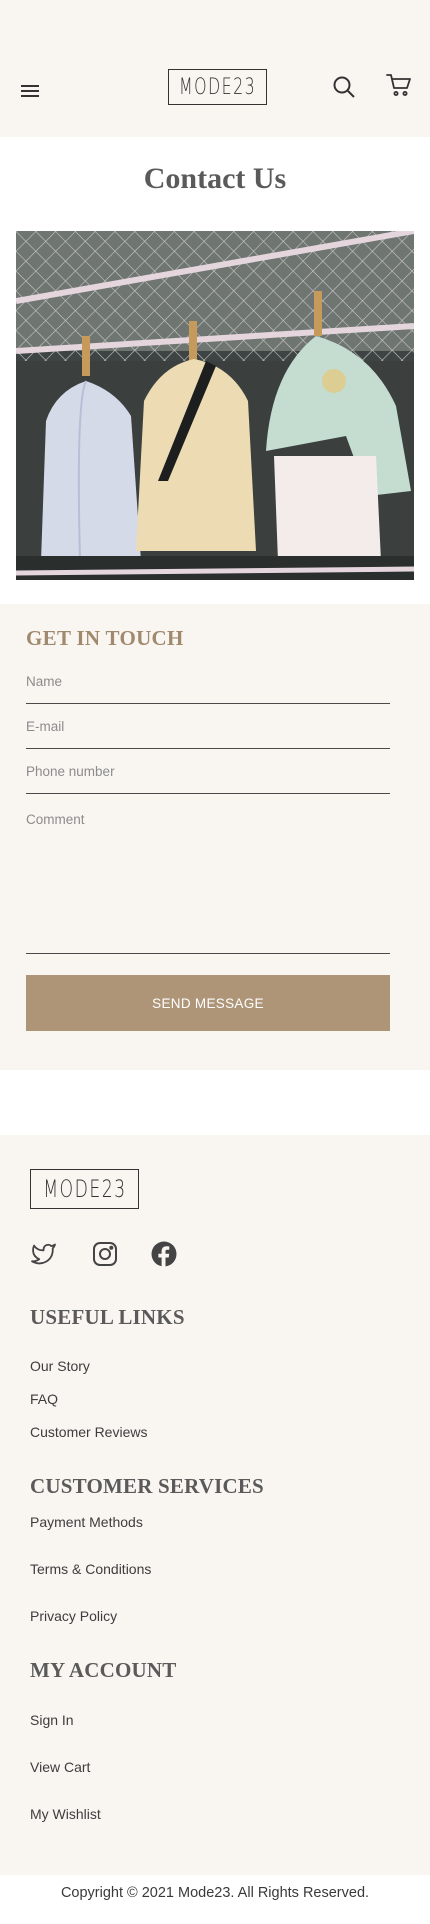 The height and width of the screenshot is (1924, 430). Describe the element at coordinates (164, 1254) in the screenshot. I see `facebook-icon` at that location.